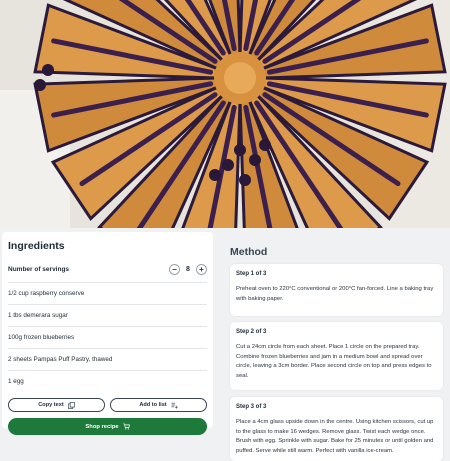 The image size is (450, 461). What do you see at coordinates (126, 426) in the screenshot?
I see `cart-icon` at bounding box center [126, 426].